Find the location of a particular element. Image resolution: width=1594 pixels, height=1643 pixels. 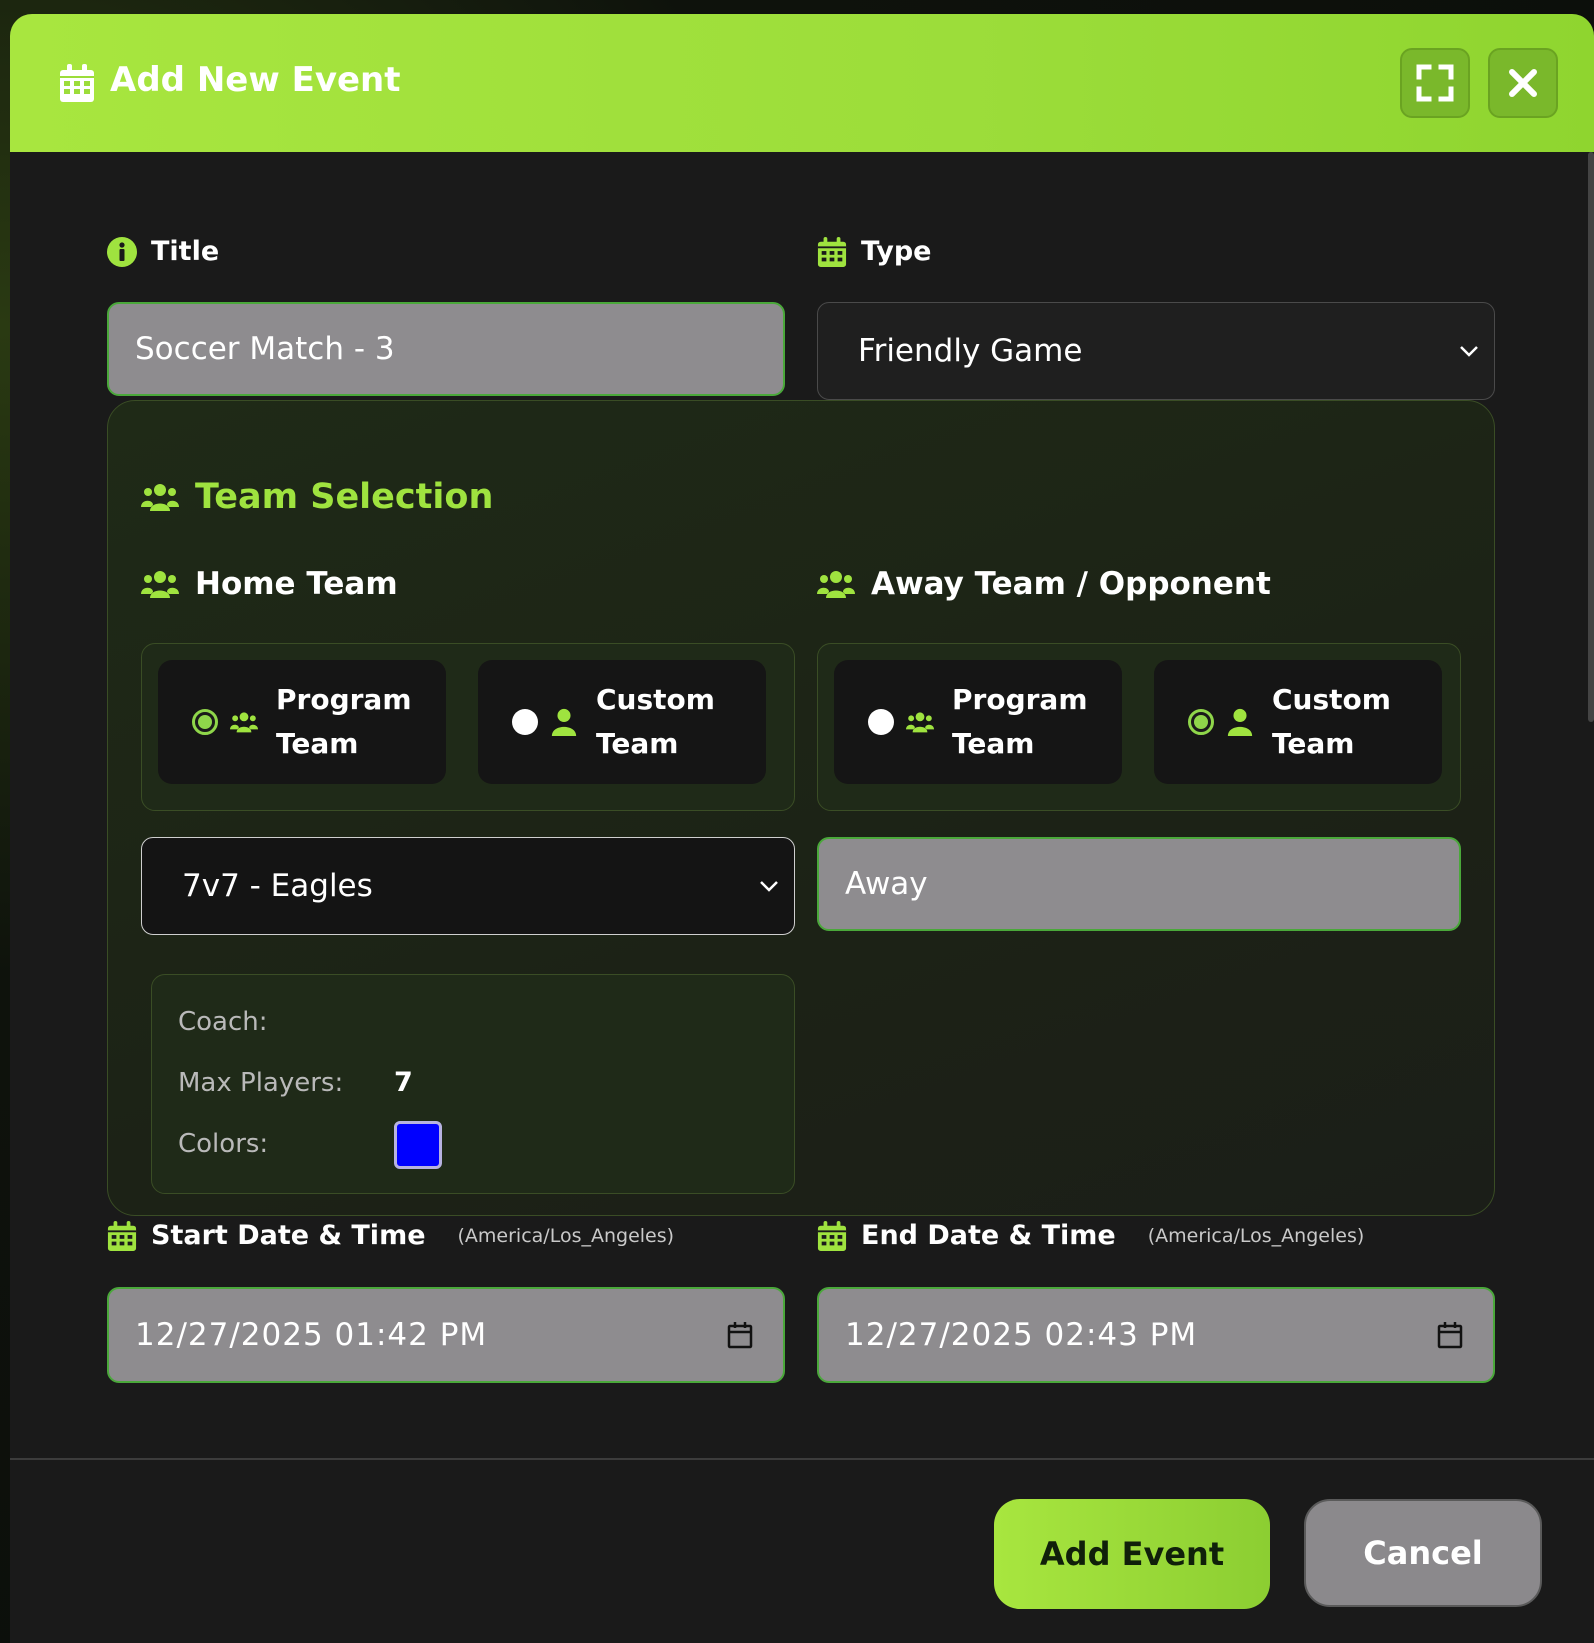

max-players-value: 7 is located at coordinates (403, 1082).